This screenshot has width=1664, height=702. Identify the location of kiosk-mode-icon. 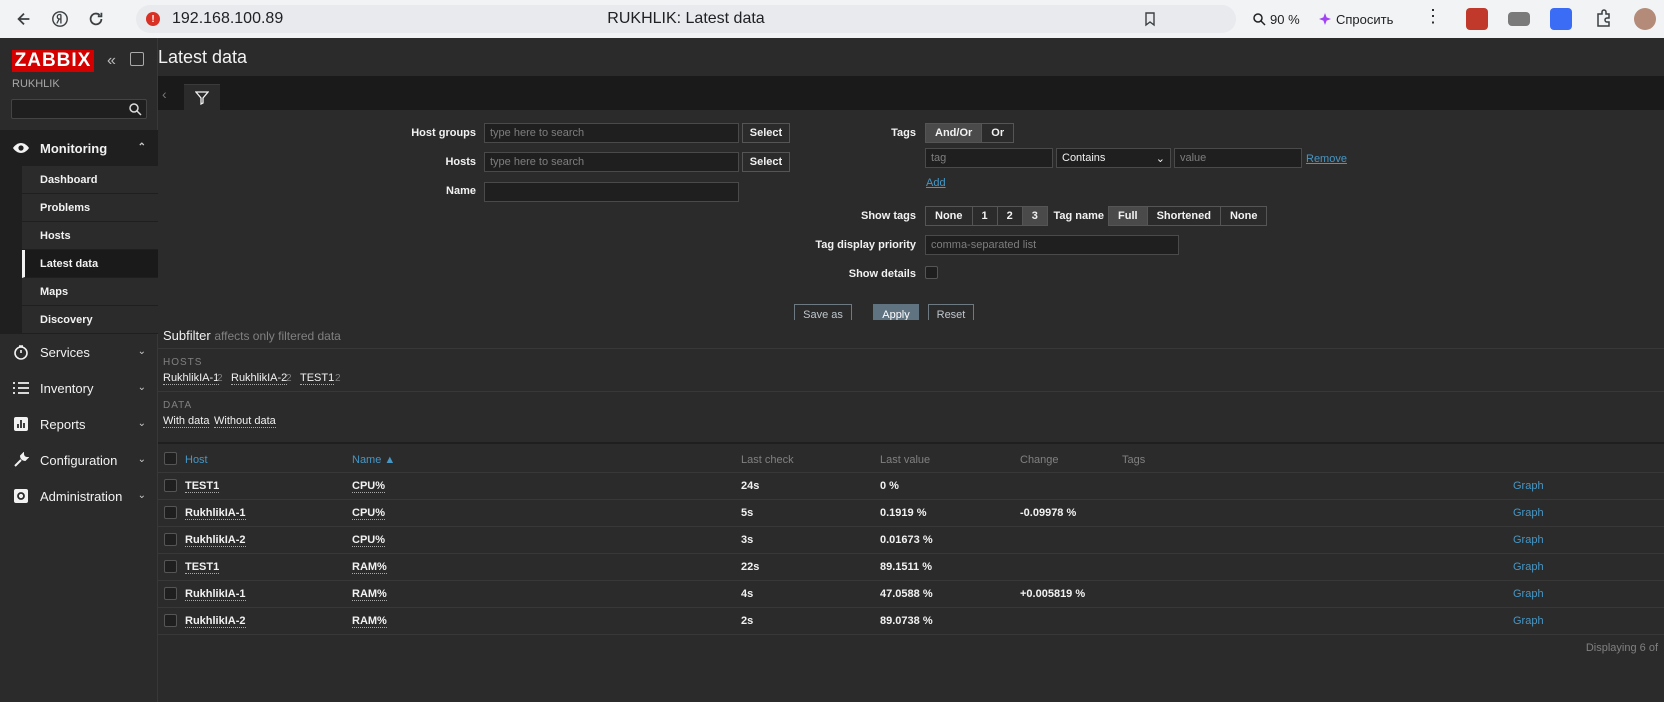
(137, 59).